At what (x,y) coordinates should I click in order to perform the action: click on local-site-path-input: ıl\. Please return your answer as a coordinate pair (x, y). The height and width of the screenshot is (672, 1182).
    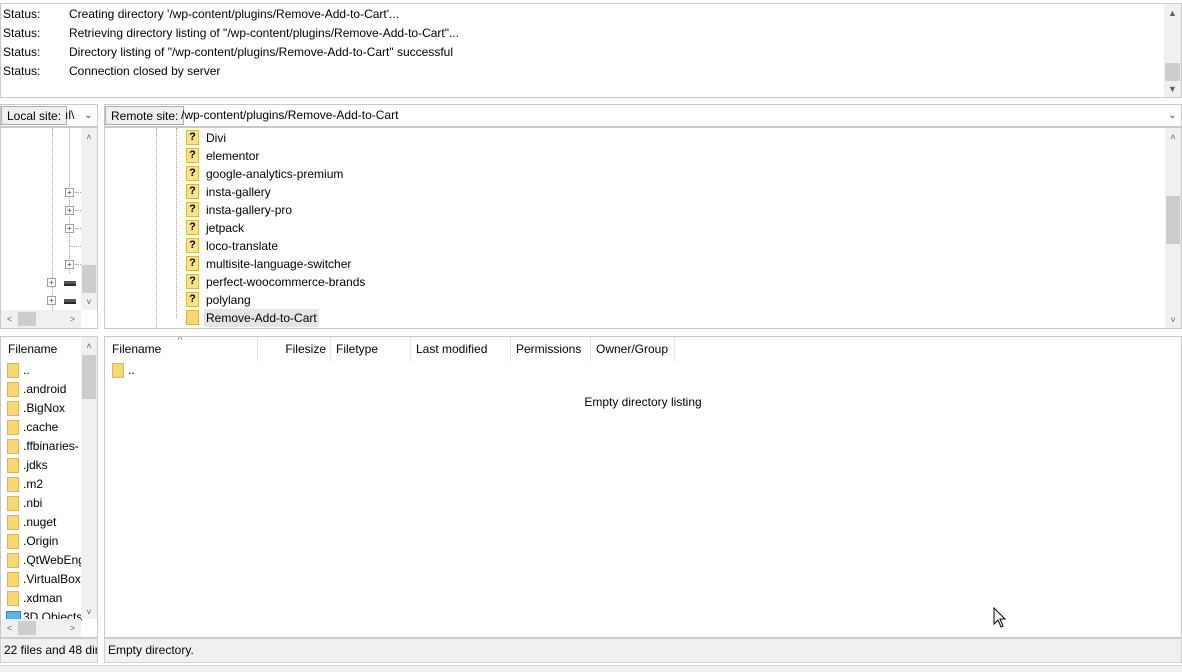
    Looking at the image, I should click on (72, 115).